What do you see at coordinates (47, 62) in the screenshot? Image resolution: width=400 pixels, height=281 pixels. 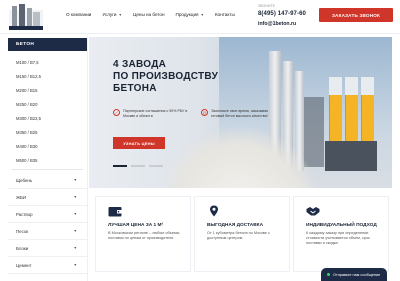 I see `sidebar-item-m100: М100 / В7,5` at bounding box center [47, 62].